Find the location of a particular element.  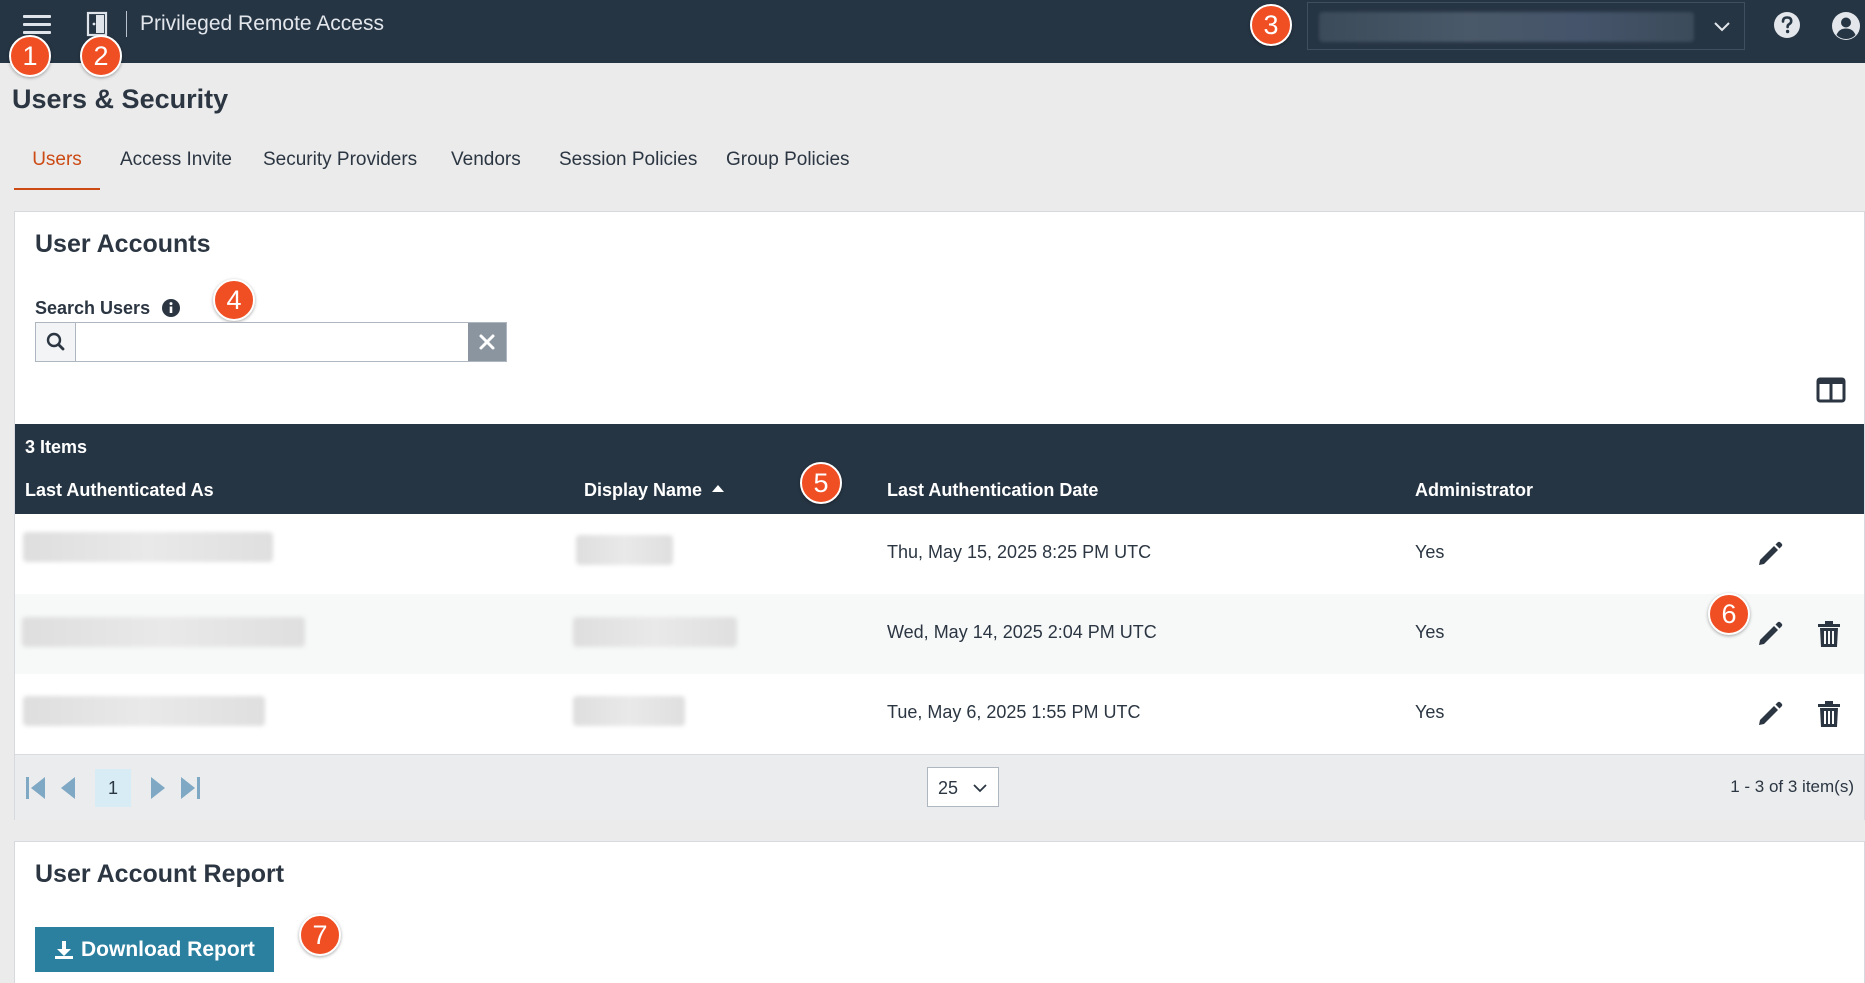

table-row: Tue, May 6, 2025 1:55 PM UTC Yes is located at coordinates (939, 714).